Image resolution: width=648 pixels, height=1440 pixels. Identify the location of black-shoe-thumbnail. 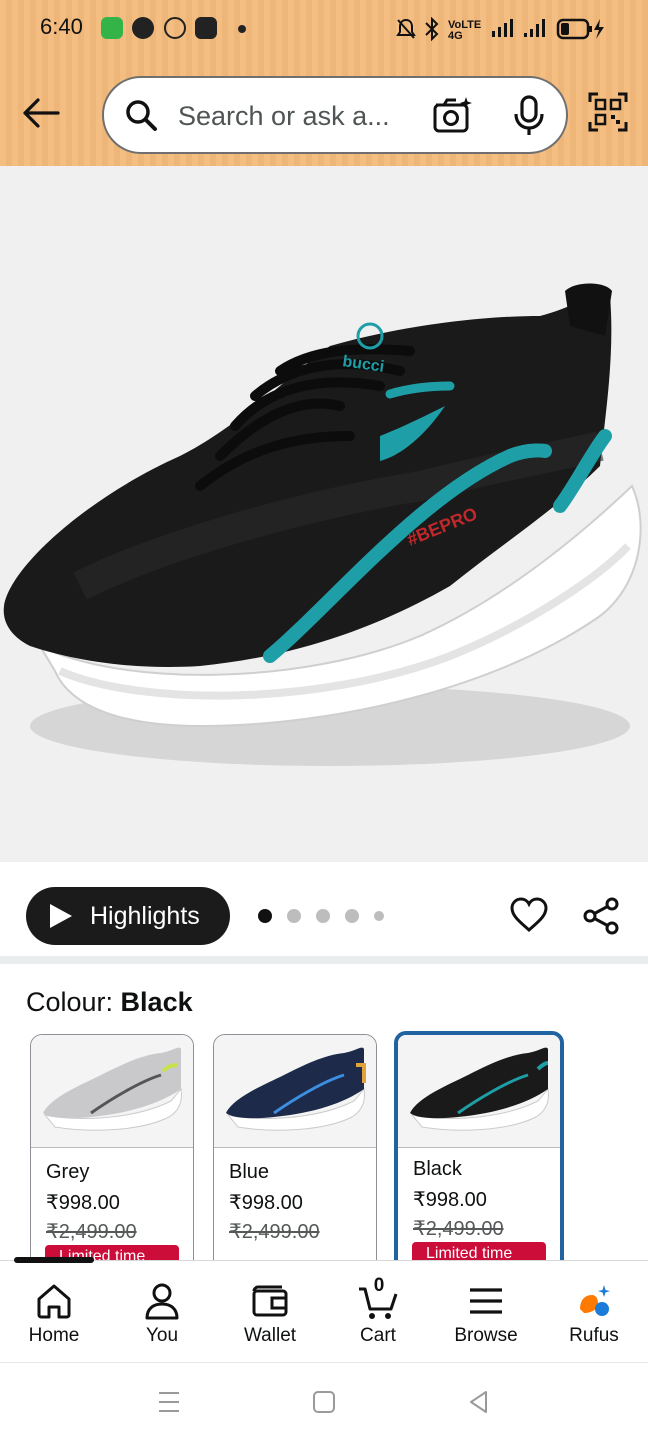
(479, 1089).